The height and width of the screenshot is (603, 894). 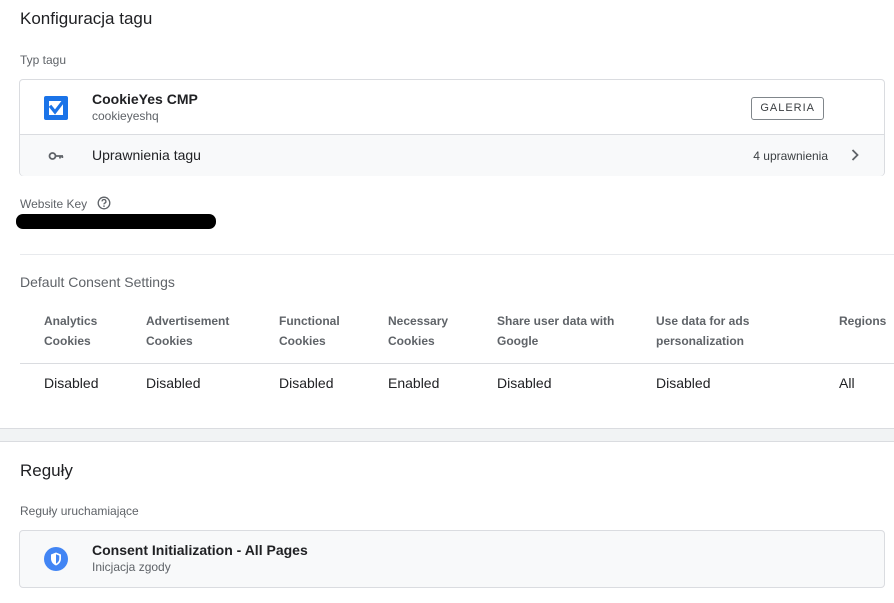 What do you see at coordinates (86, 18) in the screenshot?
I see `section-title: Konfiguracja tagu` at bounding box center [86, 18].